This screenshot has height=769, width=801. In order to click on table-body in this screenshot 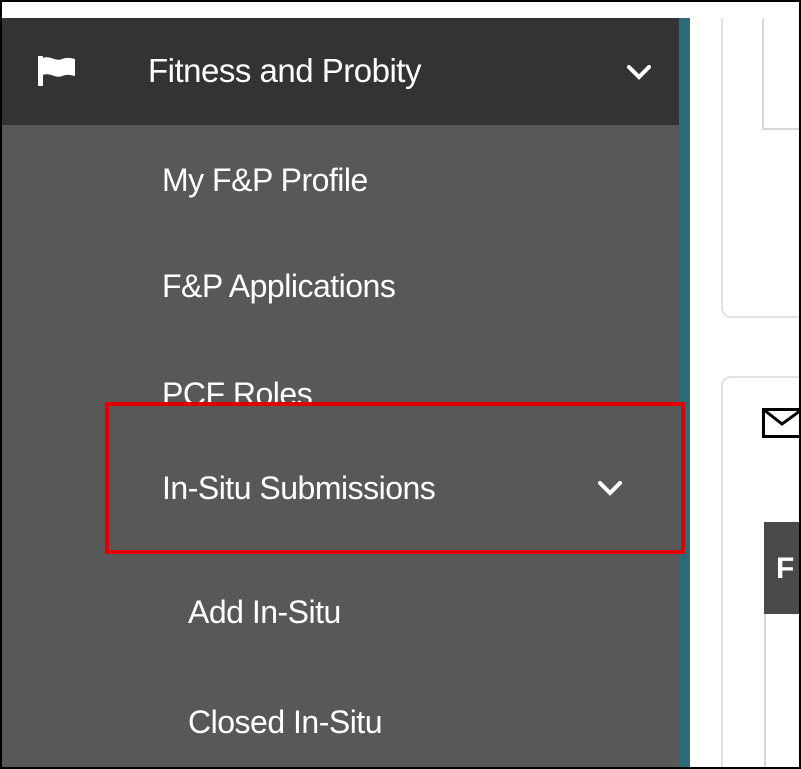, I will do `click(781, 690)`.